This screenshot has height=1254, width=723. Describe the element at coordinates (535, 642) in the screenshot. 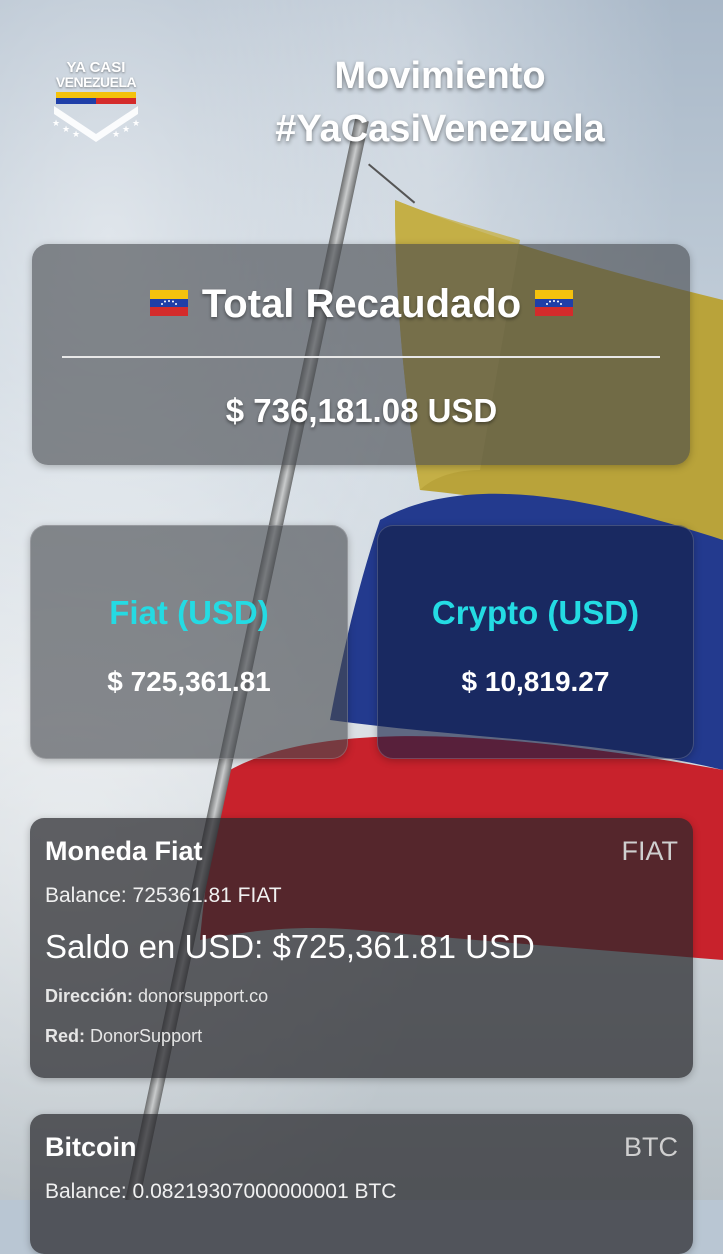

I see `crypto-summary-card: Crypto (USD) $ 10,819.27` at that location.